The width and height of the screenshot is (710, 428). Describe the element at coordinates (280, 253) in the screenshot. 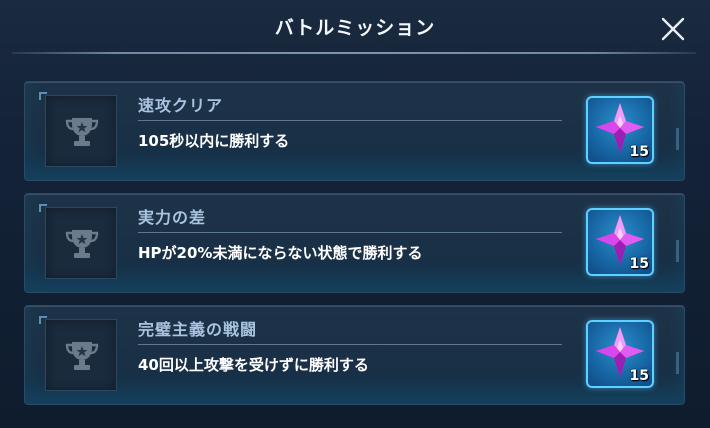

I see `mission-description: HPが20%未満にならない状態で勝利する` at that location.